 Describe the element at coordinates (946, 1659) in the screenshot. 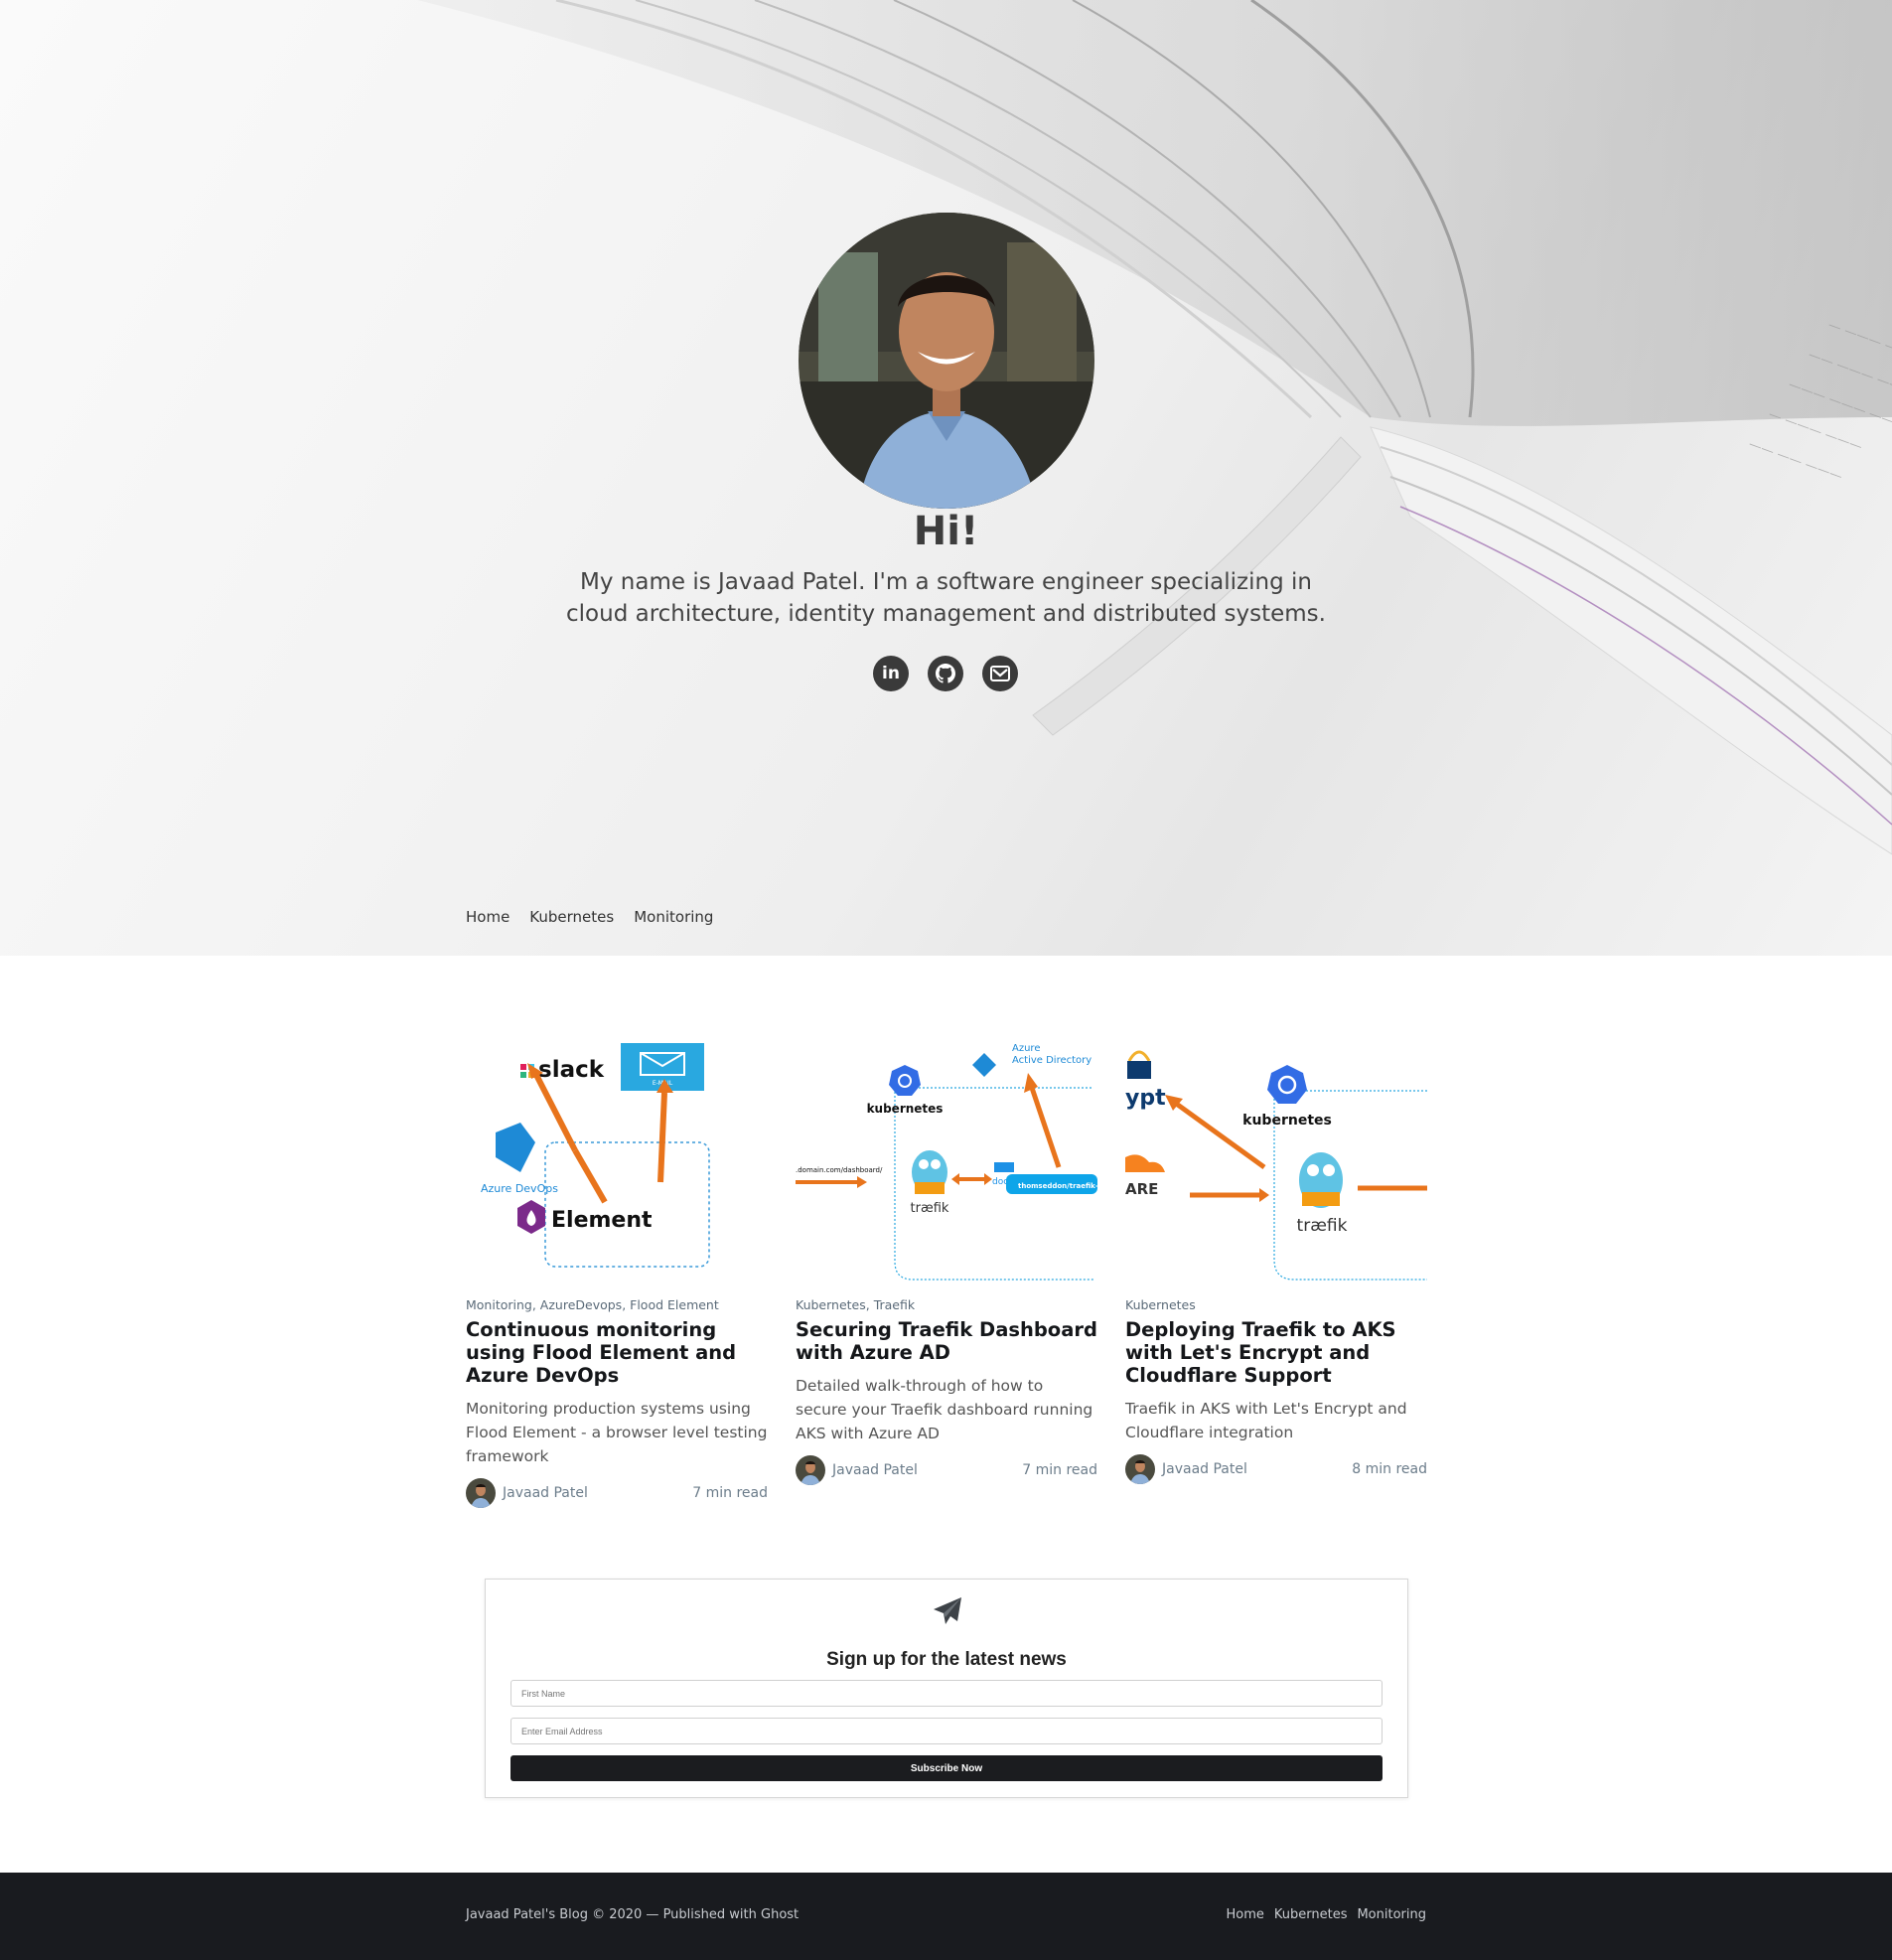

I see `subscribe-title: Sign up for the latest news` at that location.